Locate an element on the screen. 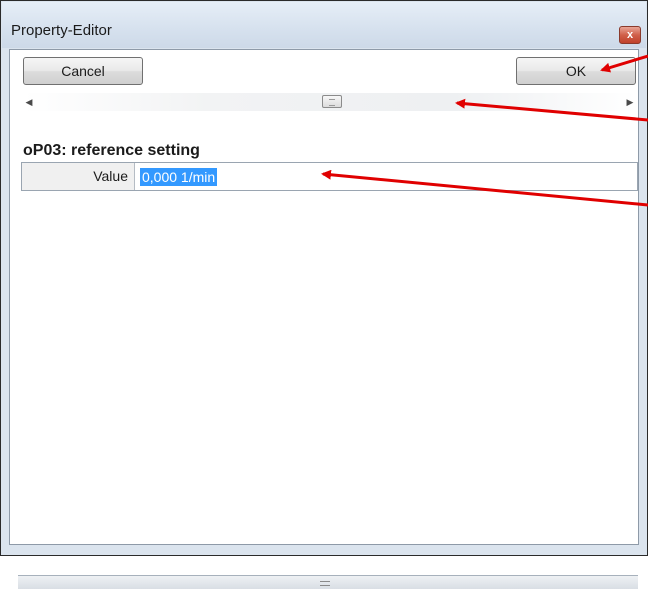 Image resolution: width=648 pixels, height=589 pixels. scroll-right-arrow-icon: ▶ is located at coordinates (630, 102).